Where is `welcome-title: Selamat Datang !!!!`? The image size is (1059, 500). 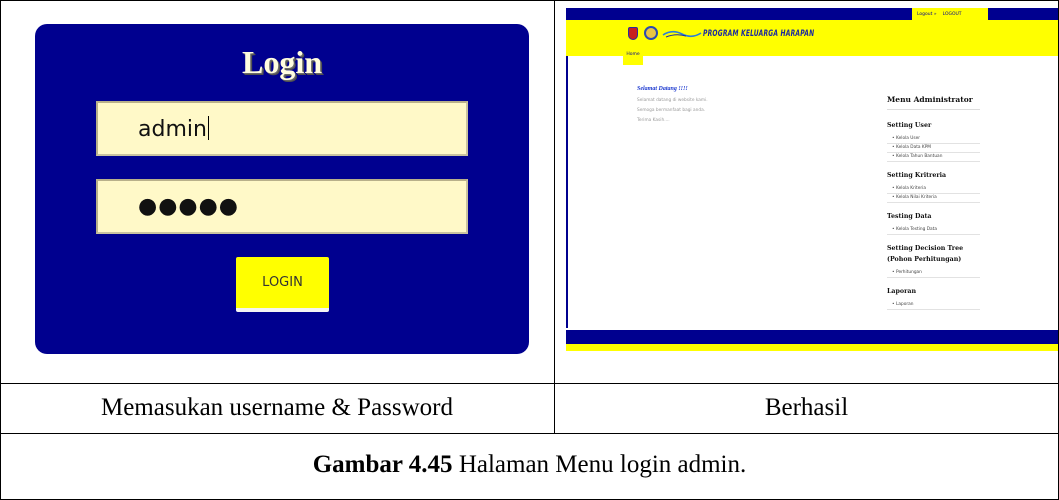
welcome-title: Selamat Datang !!!! is located at coordinates (662, 89).